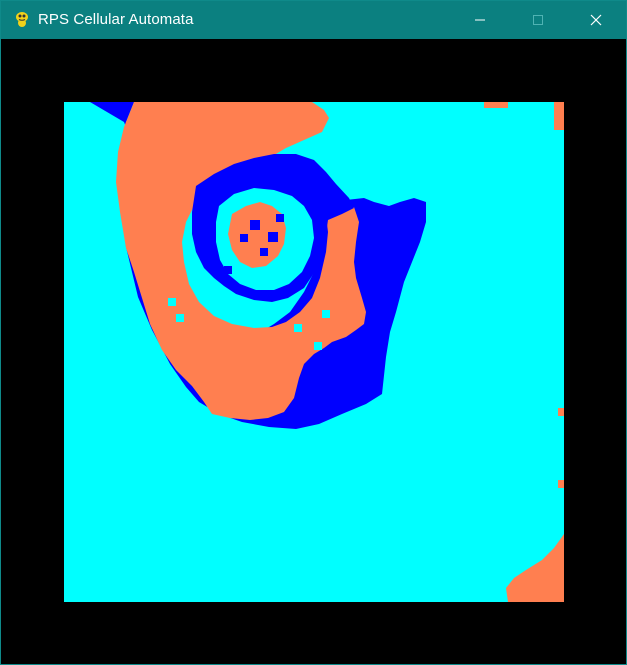 This screenshot has height=665, width=627. Describe the element at coordinates (22, 19) in the screenshot. I see `pygame-snake-icon` at that location.